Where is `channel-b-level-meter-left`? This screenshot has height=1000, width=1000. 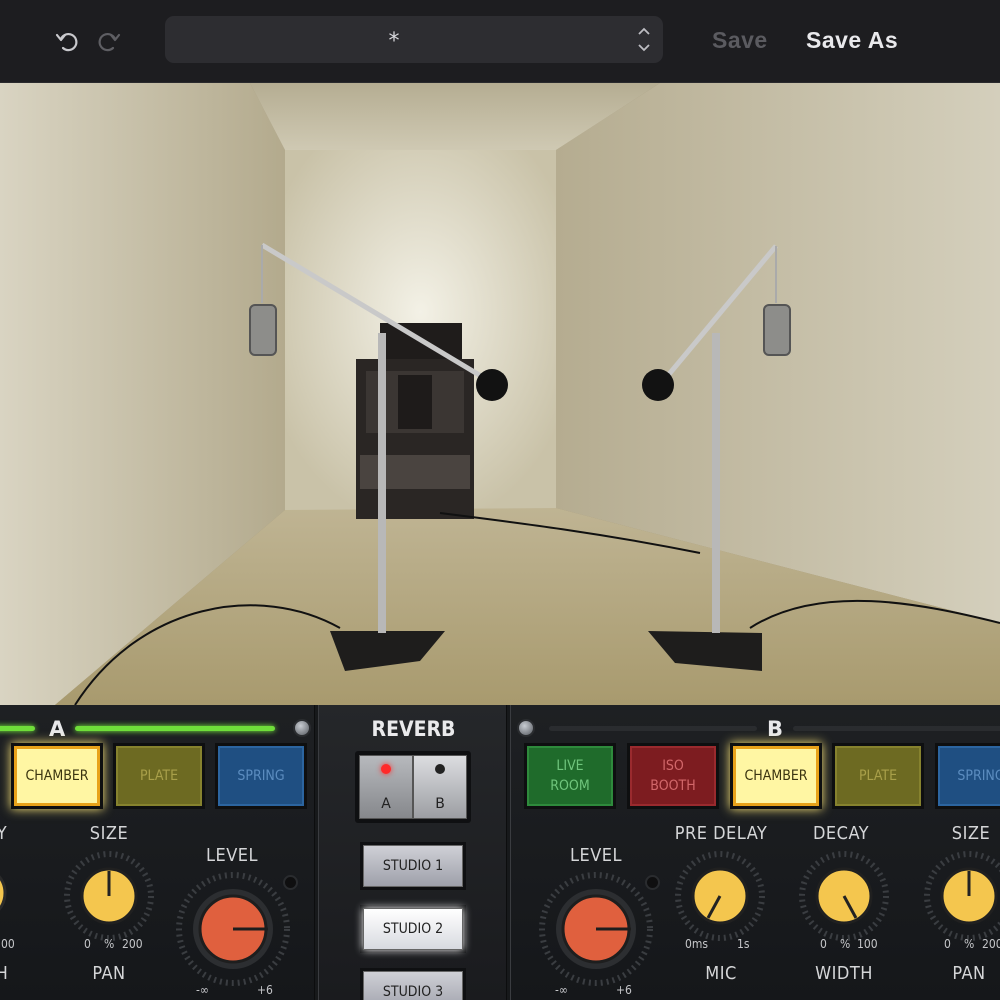
channel-b-level-meter-left is located at coordinates (653, 728).